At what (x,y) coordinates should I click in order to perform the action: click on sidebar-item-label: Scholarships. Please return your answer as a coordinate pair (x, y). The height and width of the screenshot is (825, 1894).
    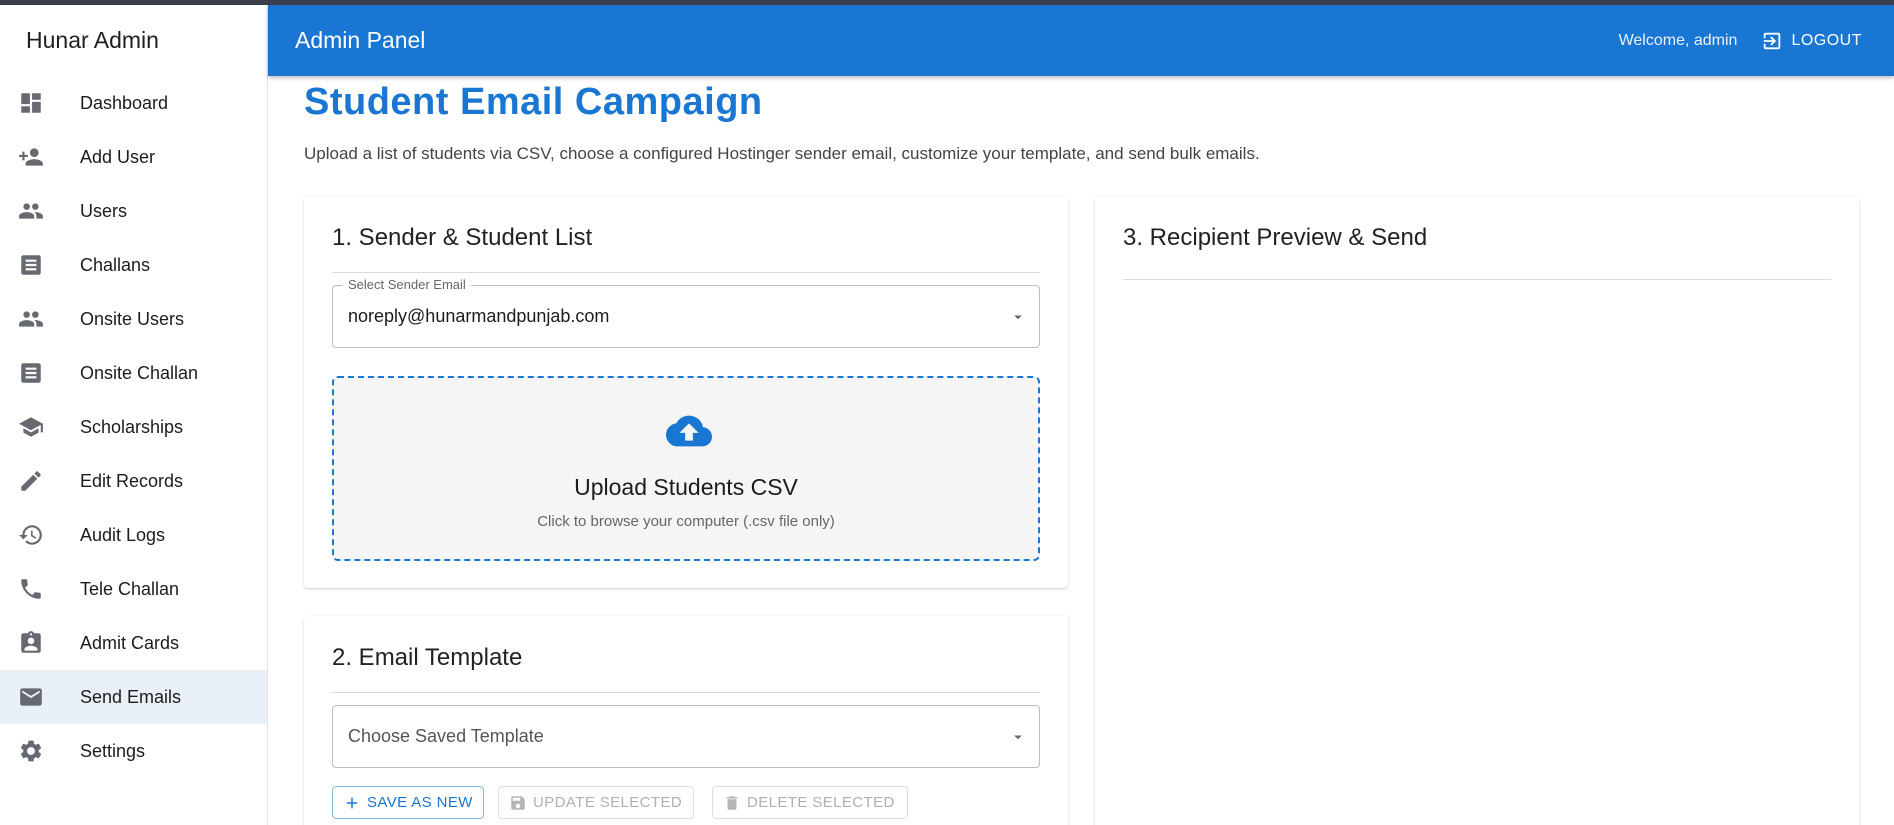
    Looking at the image, I should click on (132, 426).